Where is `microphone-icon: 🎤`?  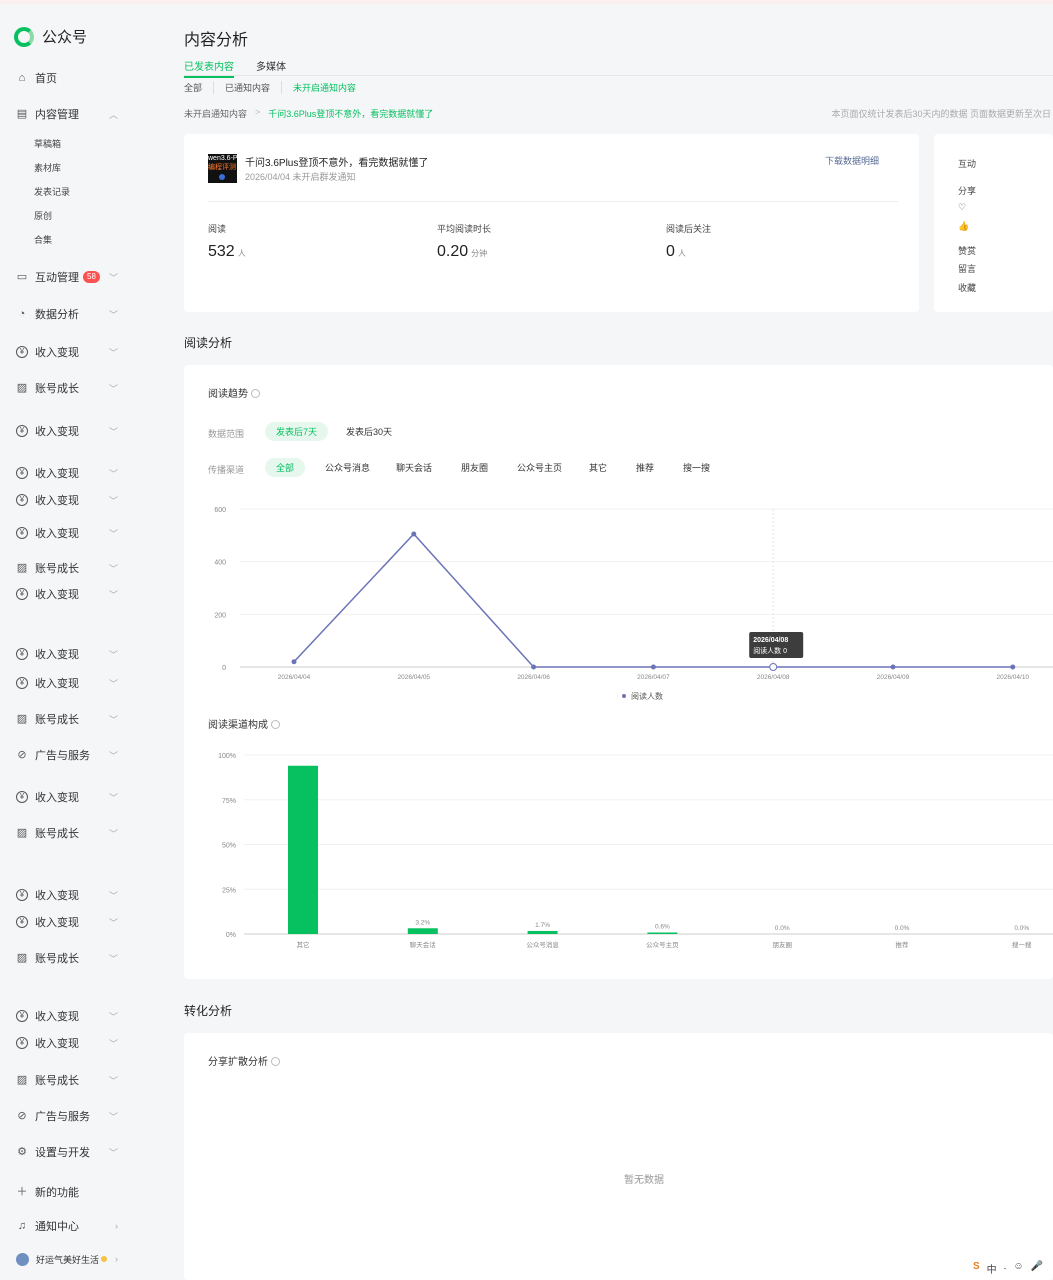 microphone-icon: 🎤 is located at coordinates (1037, 1268).